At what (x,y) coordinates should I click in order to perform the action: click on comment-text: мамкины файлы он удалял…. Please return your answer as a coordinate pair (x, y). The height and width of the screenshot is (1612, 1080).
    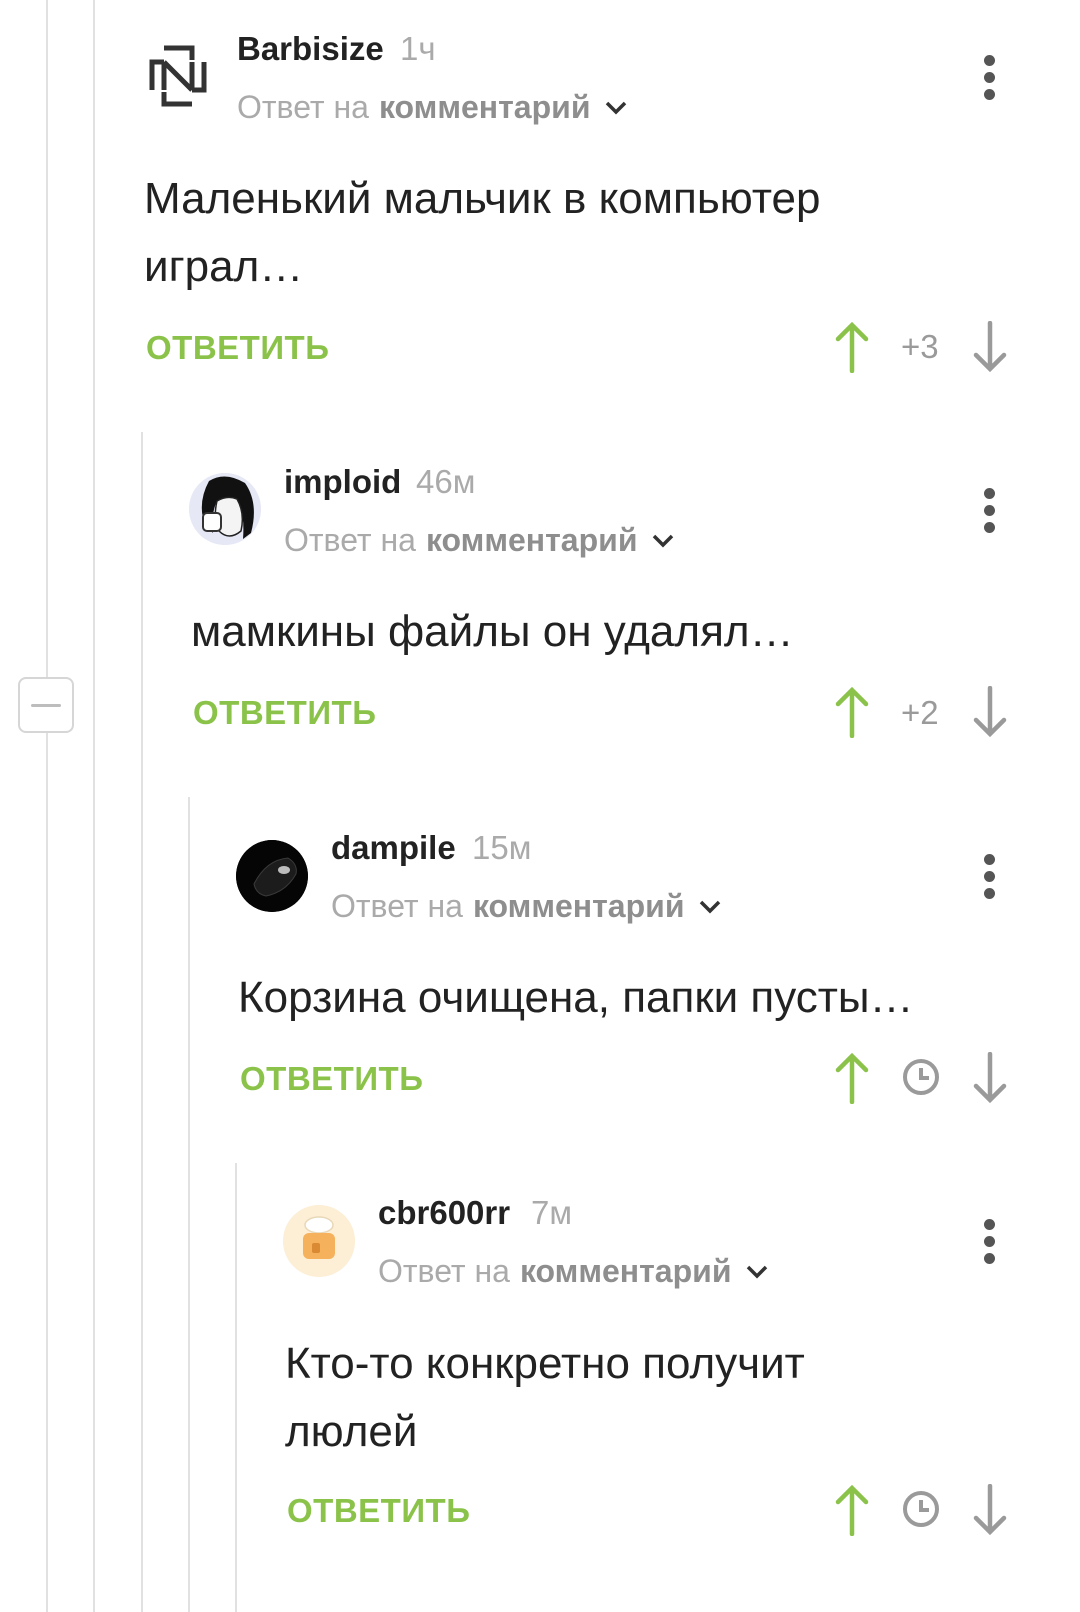
    Looking at the image, I should click on (492, 631).